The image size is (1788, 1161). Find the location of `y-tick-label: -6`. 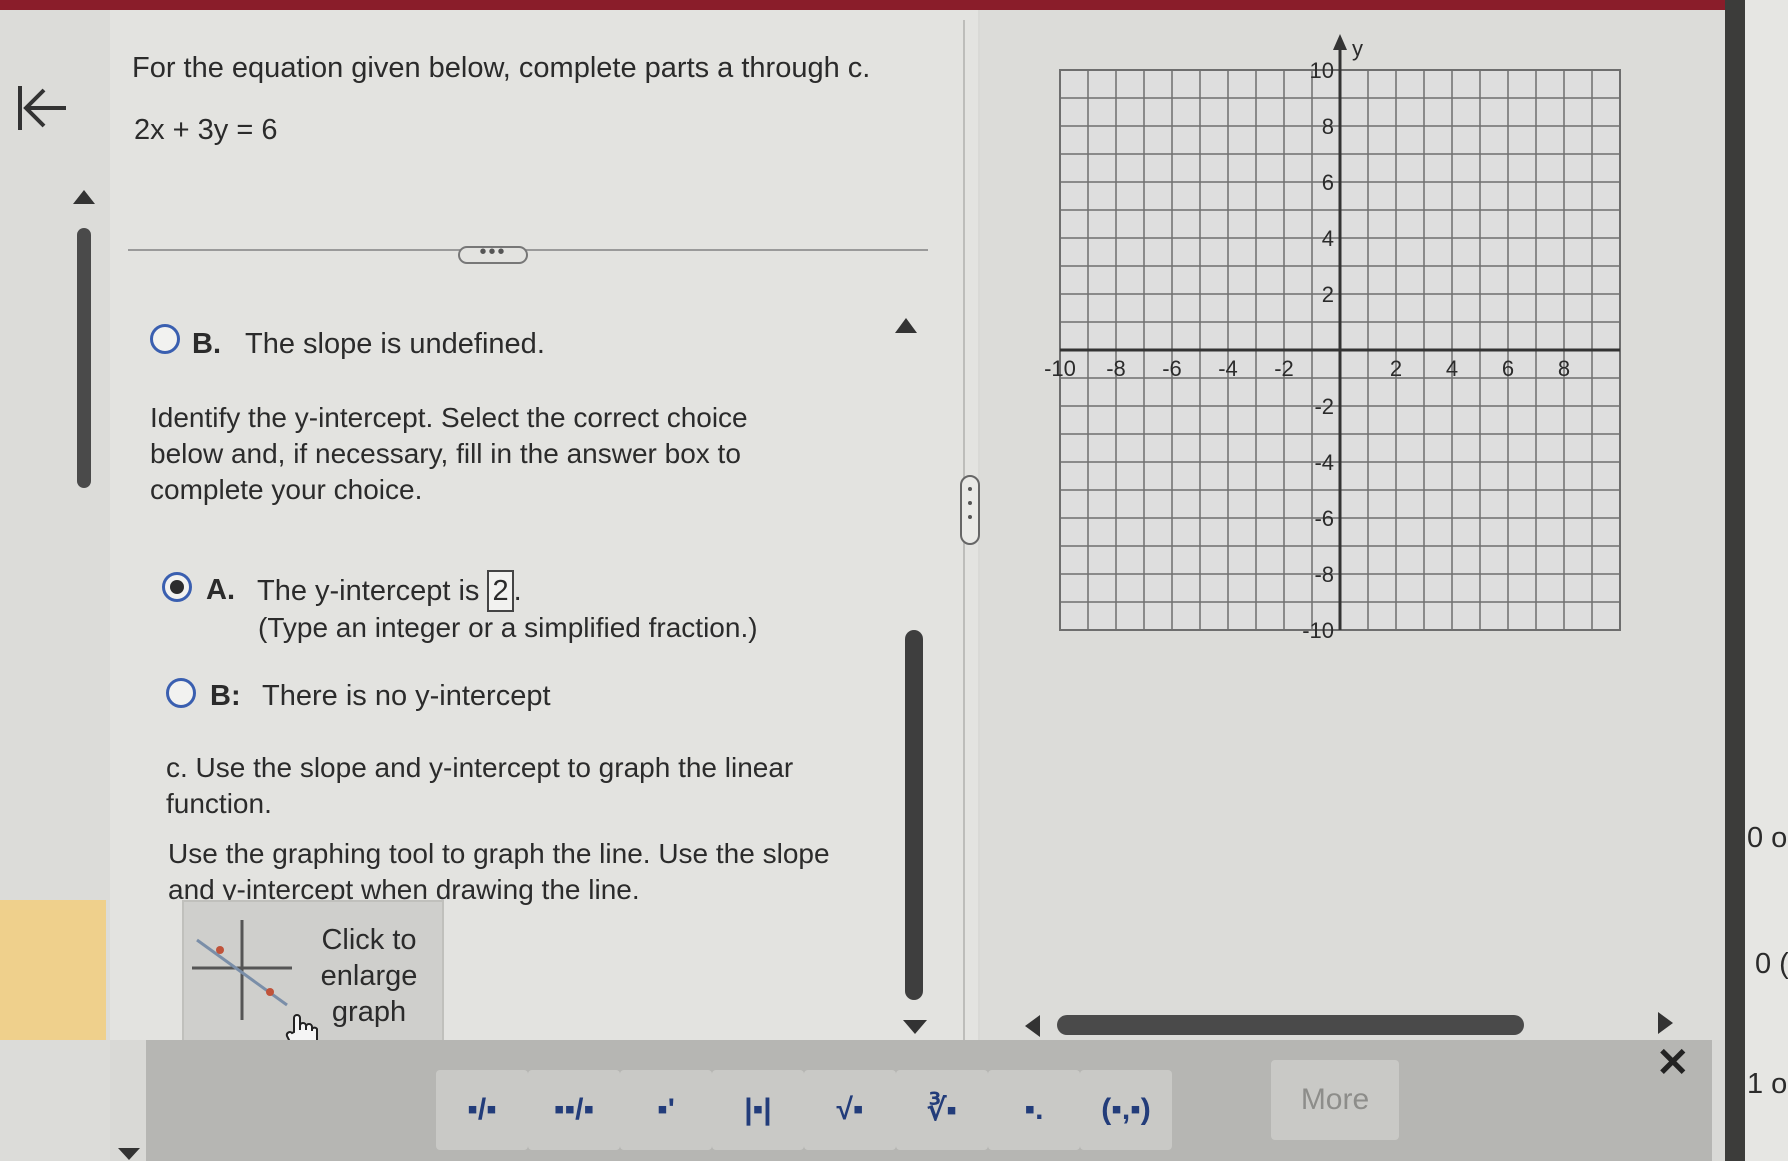

y-tick-label: -6 is located at coordinates (1324, 518).